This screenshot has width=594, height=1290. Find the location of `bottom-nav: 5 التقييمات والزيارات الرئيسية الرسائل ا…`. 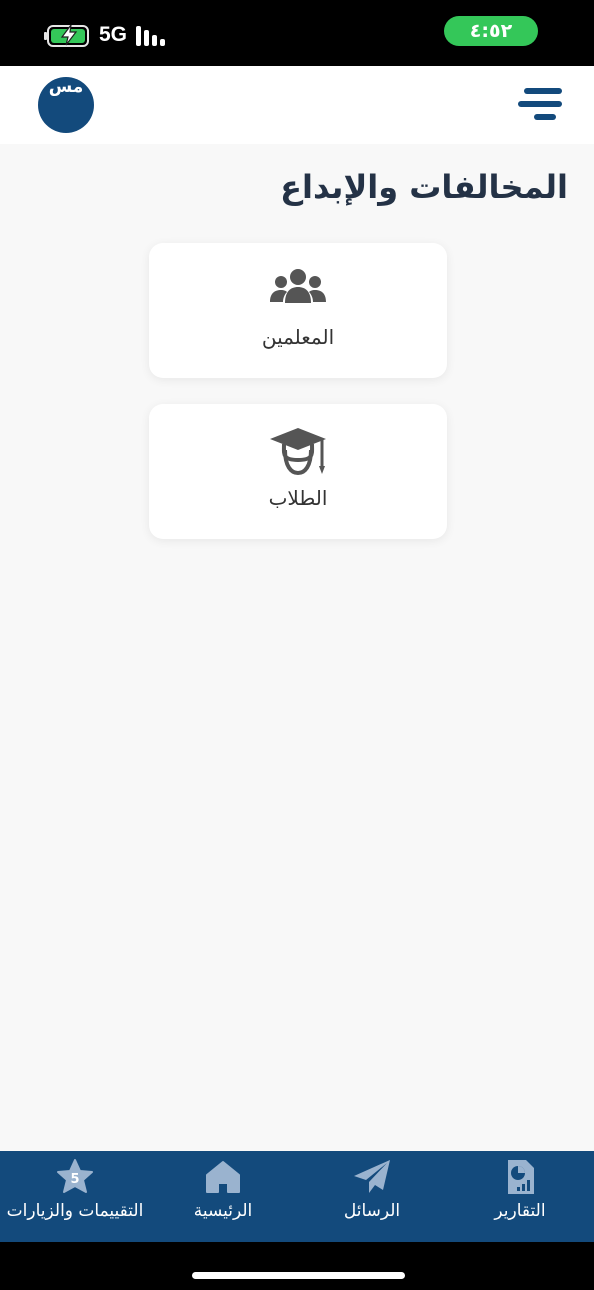

bottom-nav: 5 التقييمات والزيارات الرئيسية الرسائل ا… is located at coordinates (297, 1196).